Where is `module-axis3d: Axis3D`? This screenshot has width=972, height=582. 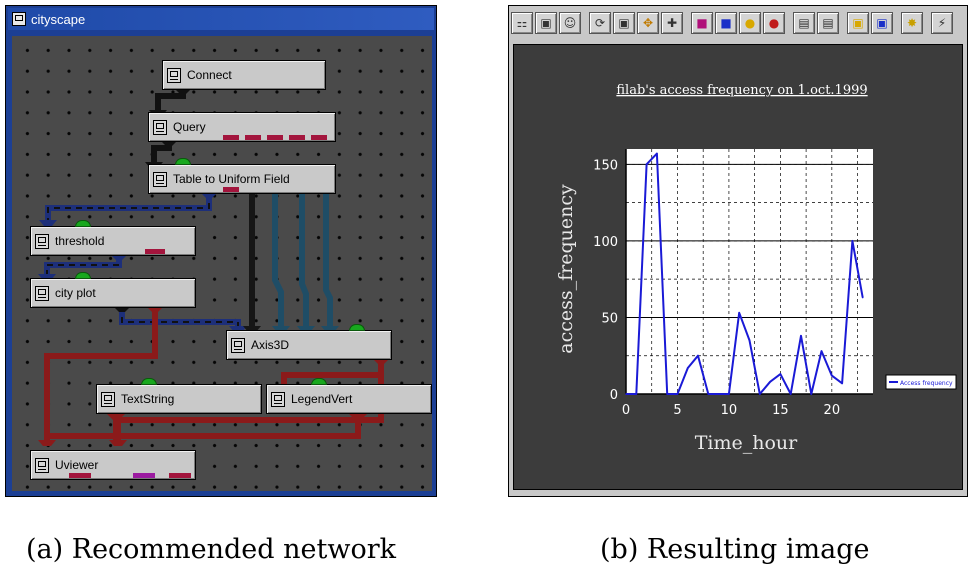 module-axis3d: Axis3D is located at coordinates (309, 342).